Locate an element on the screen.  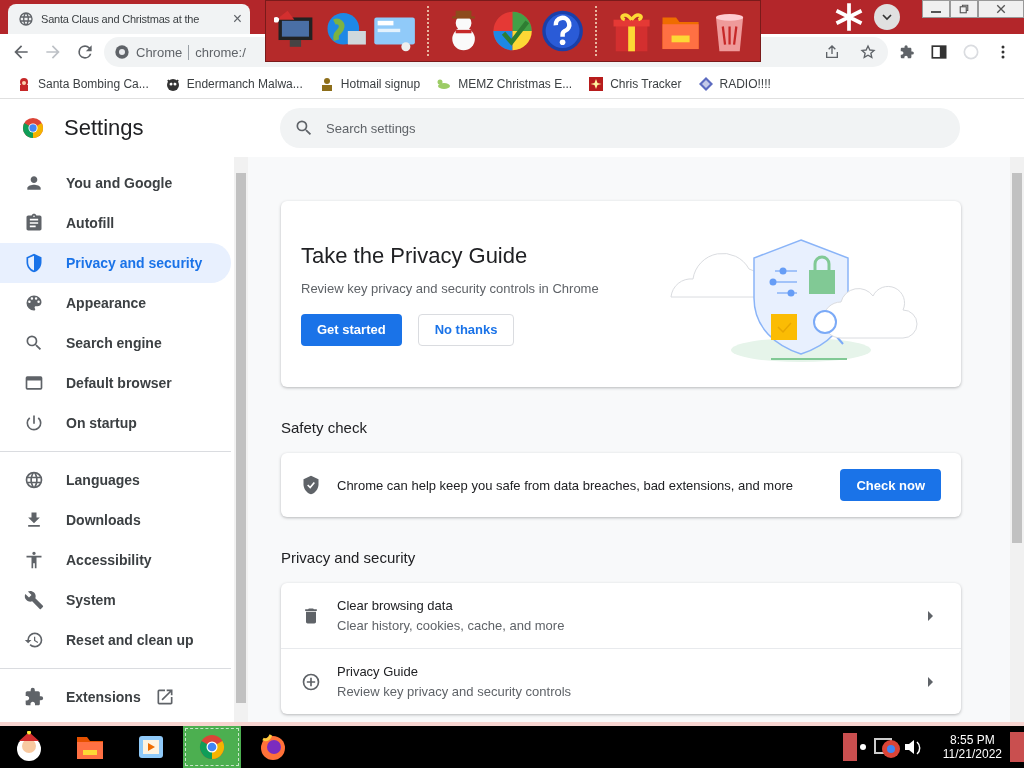
bookmark: RADIO!!!! is located at coordinates (734, 84).